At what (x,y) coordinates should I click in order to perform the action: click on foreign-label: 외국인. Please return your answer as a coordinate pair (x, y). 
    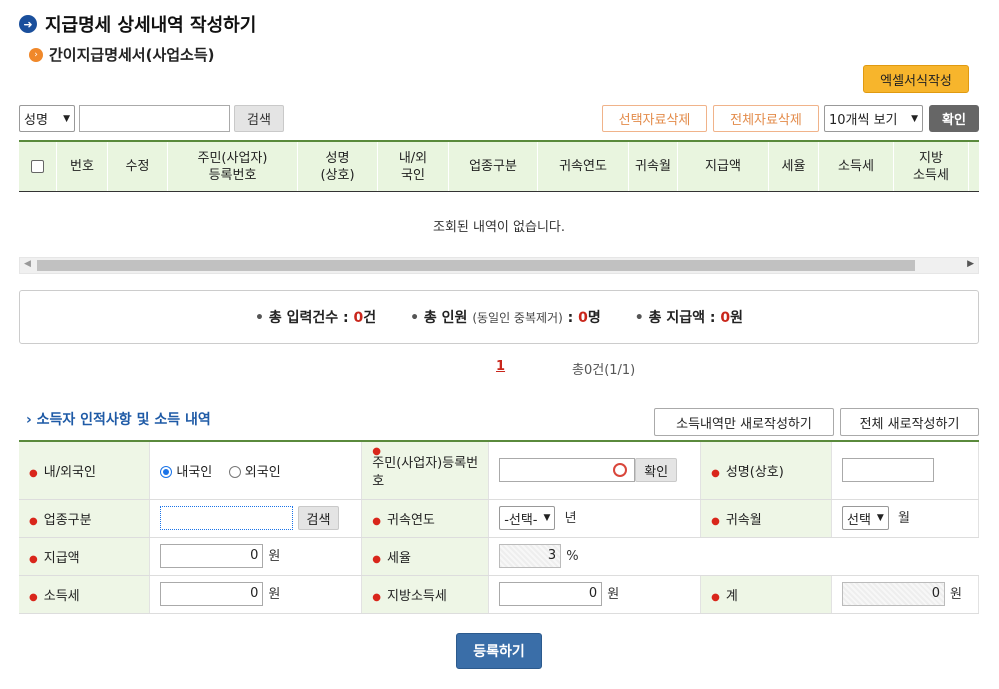
    Looking at the image, I should click on (262, 472).